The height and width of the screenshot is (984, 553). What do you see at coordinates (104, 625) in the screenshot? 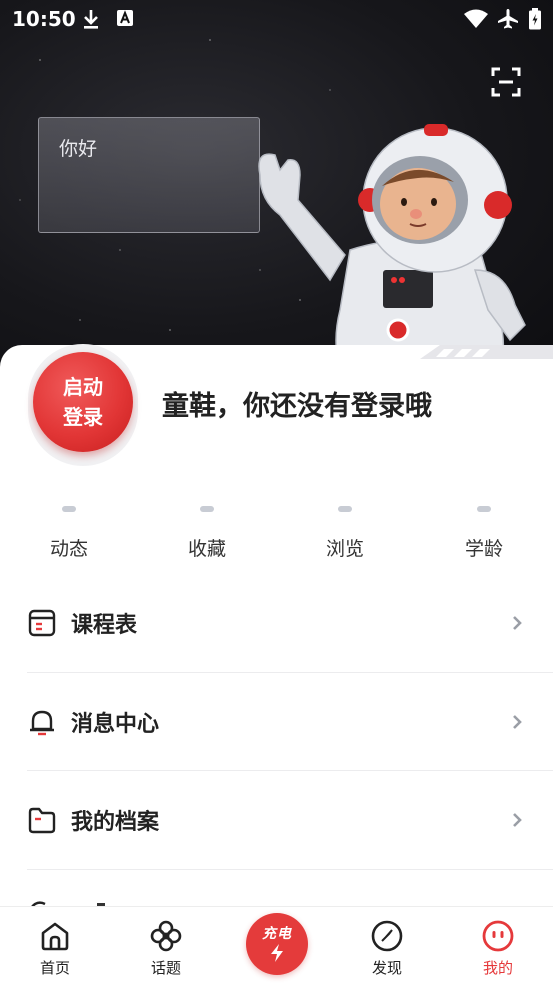
I see `menu-item-label: 课程表` at bounding box center [104, 625].